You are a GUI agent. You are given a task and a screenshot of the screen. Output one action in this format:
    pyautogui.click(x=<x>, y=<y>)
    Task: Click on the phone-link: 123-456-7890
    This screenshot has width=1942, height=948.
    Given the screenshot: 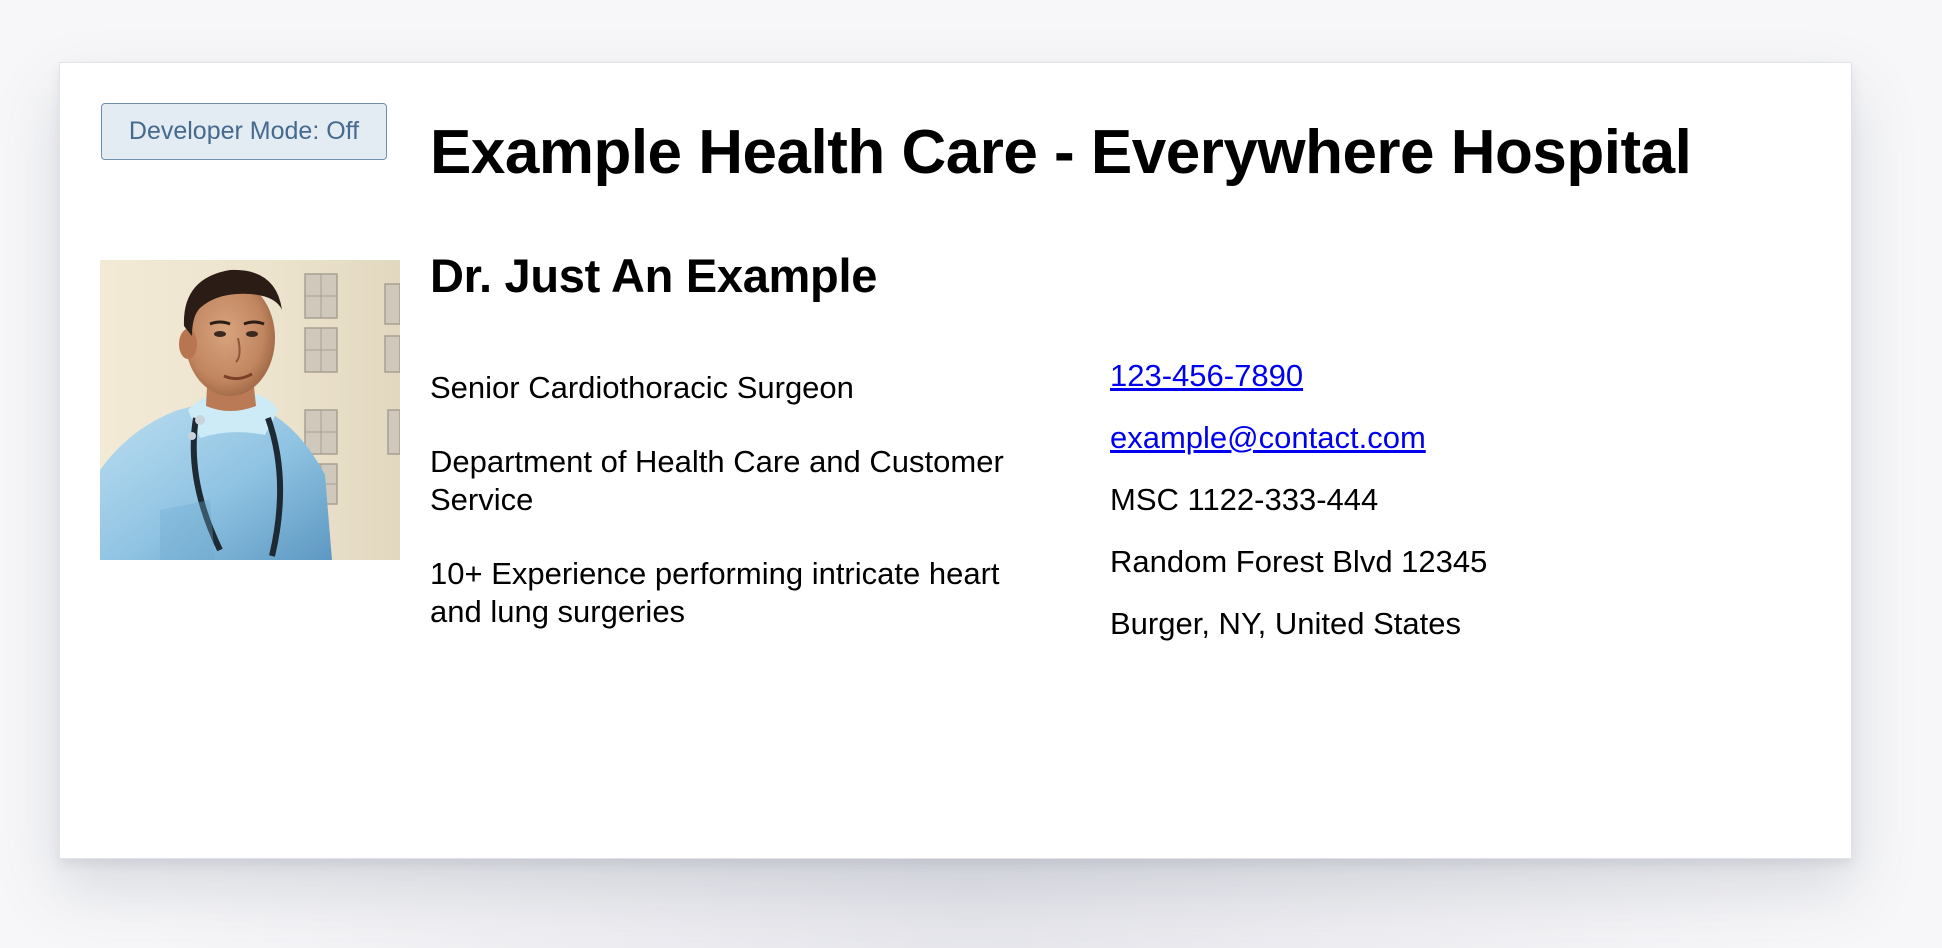 What is the action you would take?
    pyautogui.click(x=1460, y=376)
    